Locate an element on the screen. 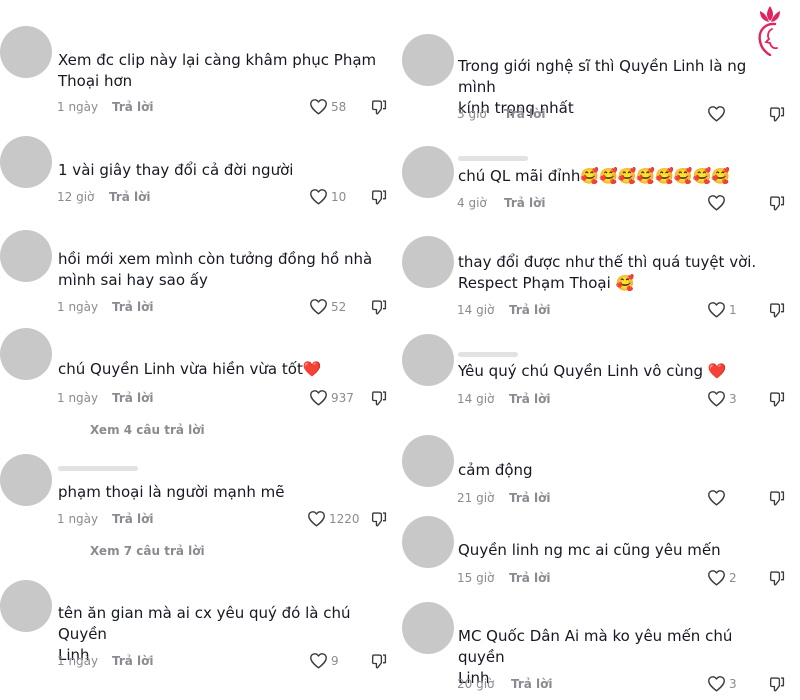 The image size is (800, 700). like-count: 9 is located at coordinates (335, 661).